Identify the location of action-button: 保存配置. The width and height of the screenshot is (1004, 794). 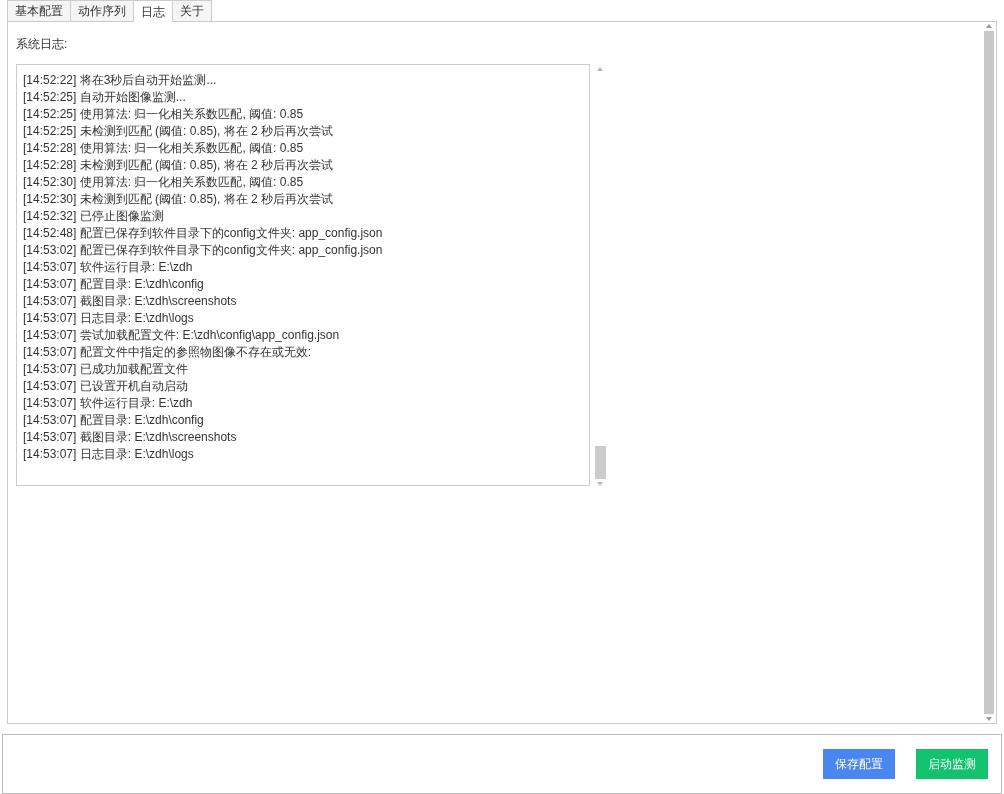
(859, 764).